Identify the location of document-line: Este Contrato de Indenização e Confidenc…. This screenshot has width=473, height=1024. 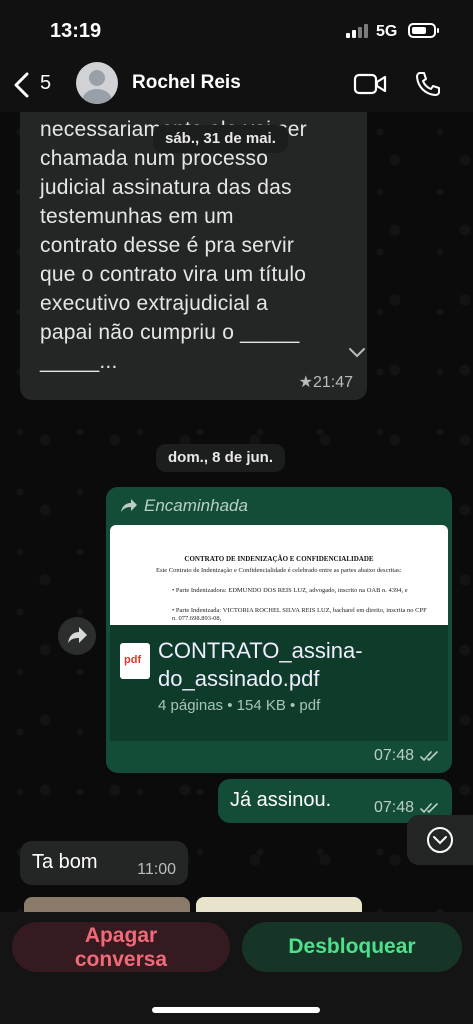
(279, 570).